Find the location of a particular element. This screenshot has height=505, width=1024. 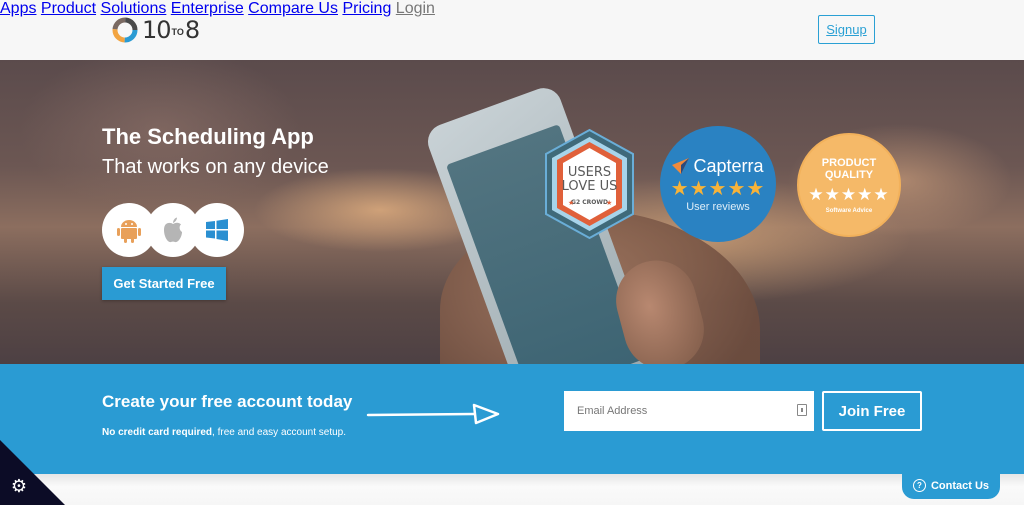

apple-icon is located at coordinates (173, 230).